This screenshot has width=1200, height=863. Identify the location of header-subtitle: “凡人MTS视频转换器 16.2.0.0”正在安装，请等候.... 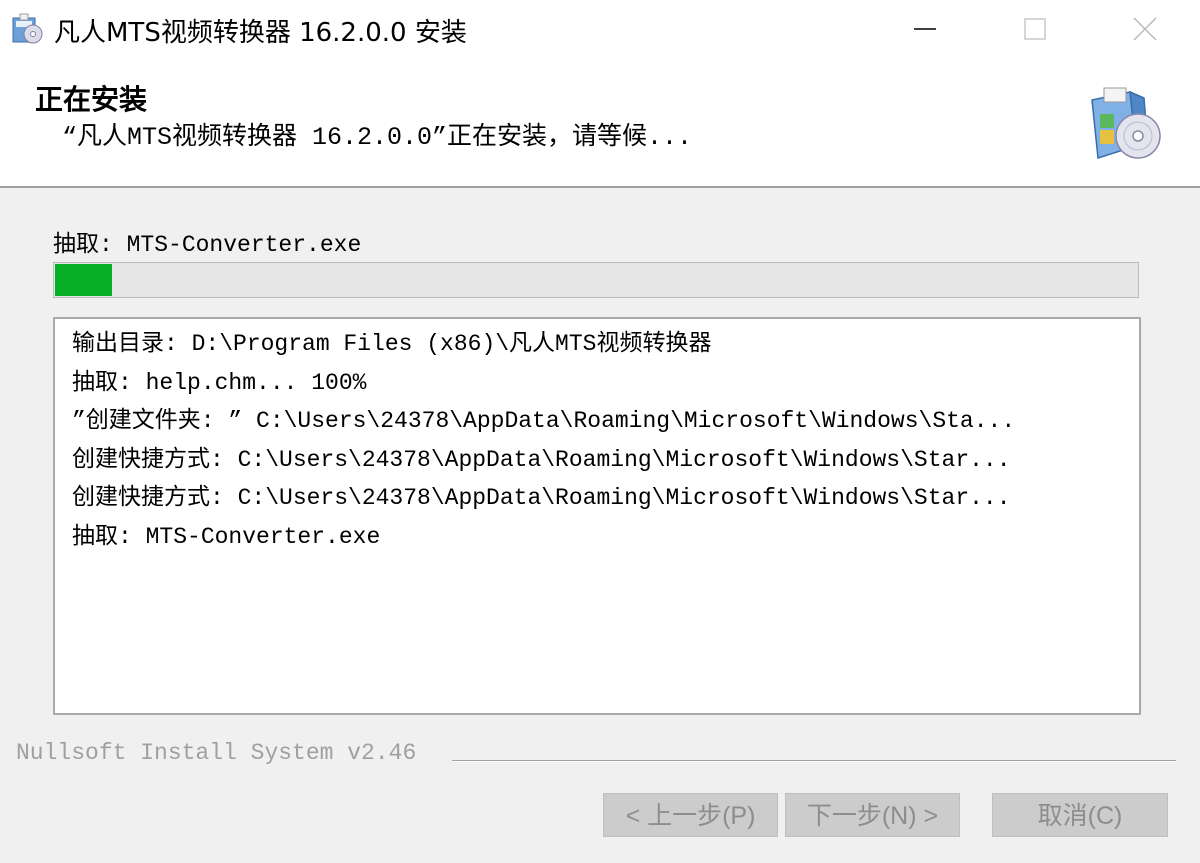
(377, 137).